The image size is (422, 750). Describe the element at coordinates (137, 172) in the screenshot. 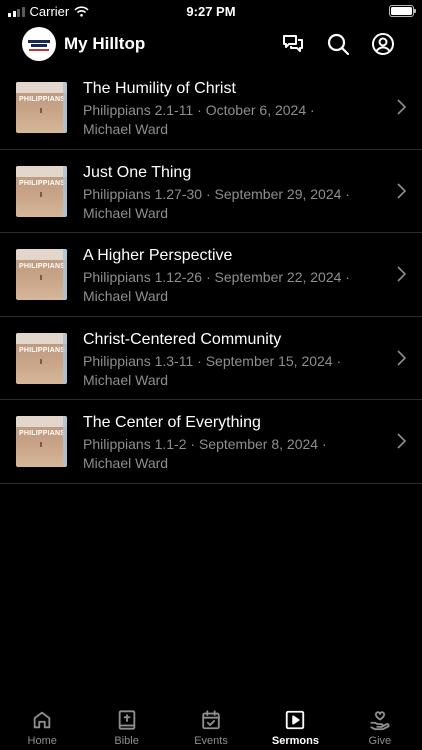

I see `sermon-title: Just One Thing` at that location.